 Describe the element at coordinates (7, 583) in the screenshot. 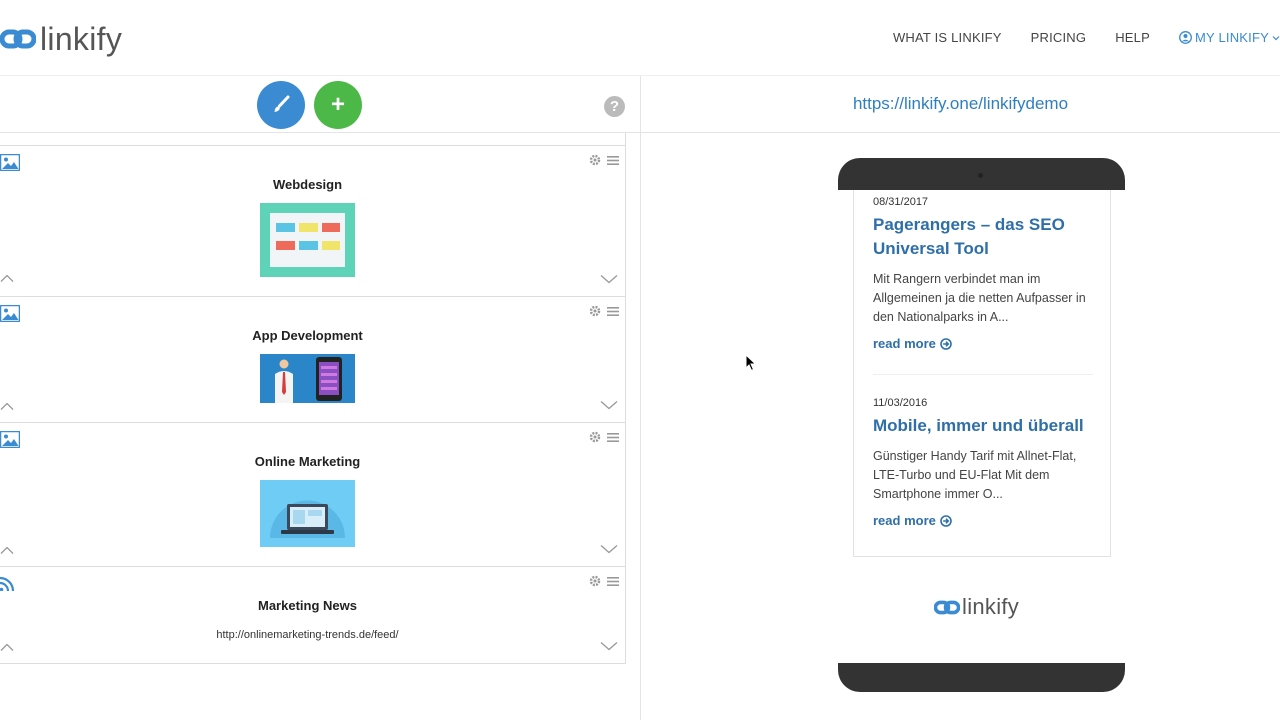

I see `rss-icon` at that location.